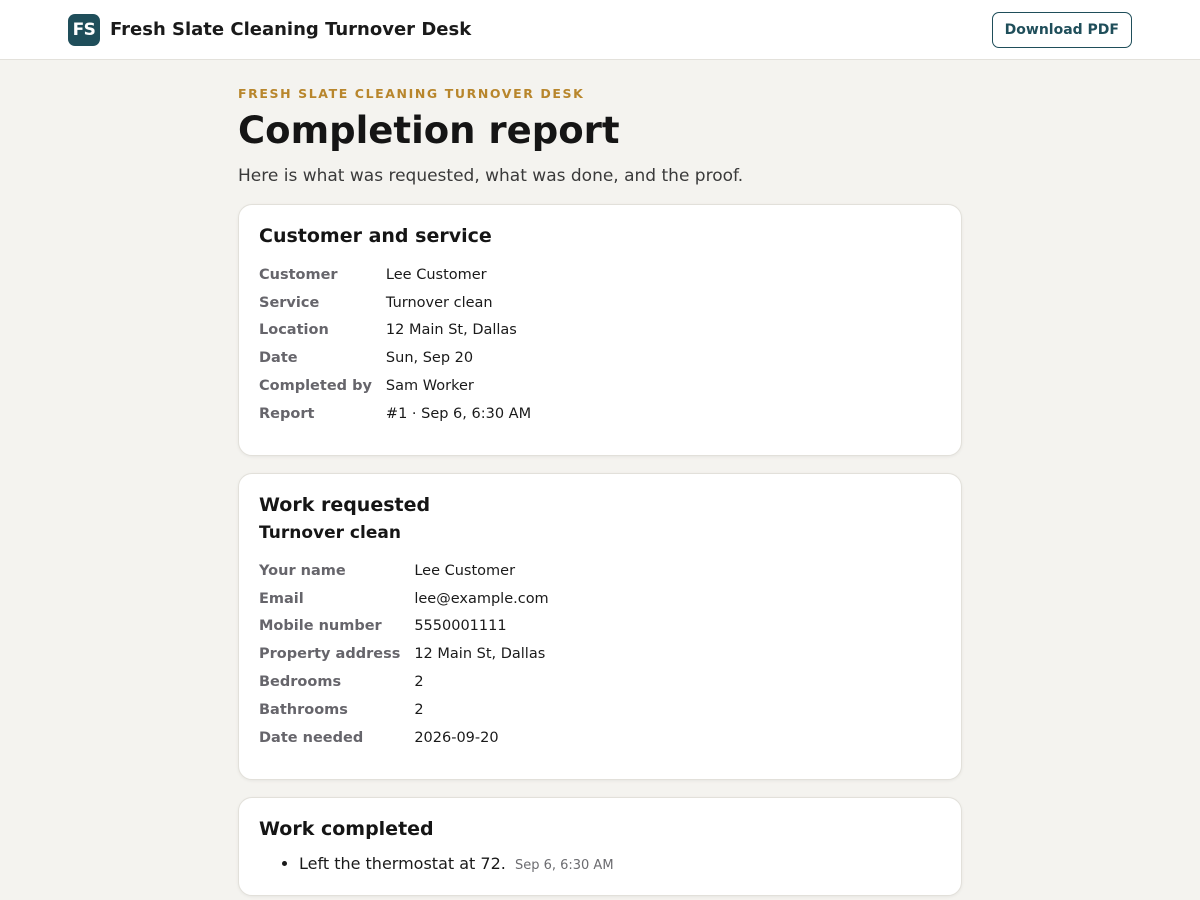 The width and height of the screenshot is (1200, 900). I want to click on row-value: 2026-09-20, so click(456, 737).